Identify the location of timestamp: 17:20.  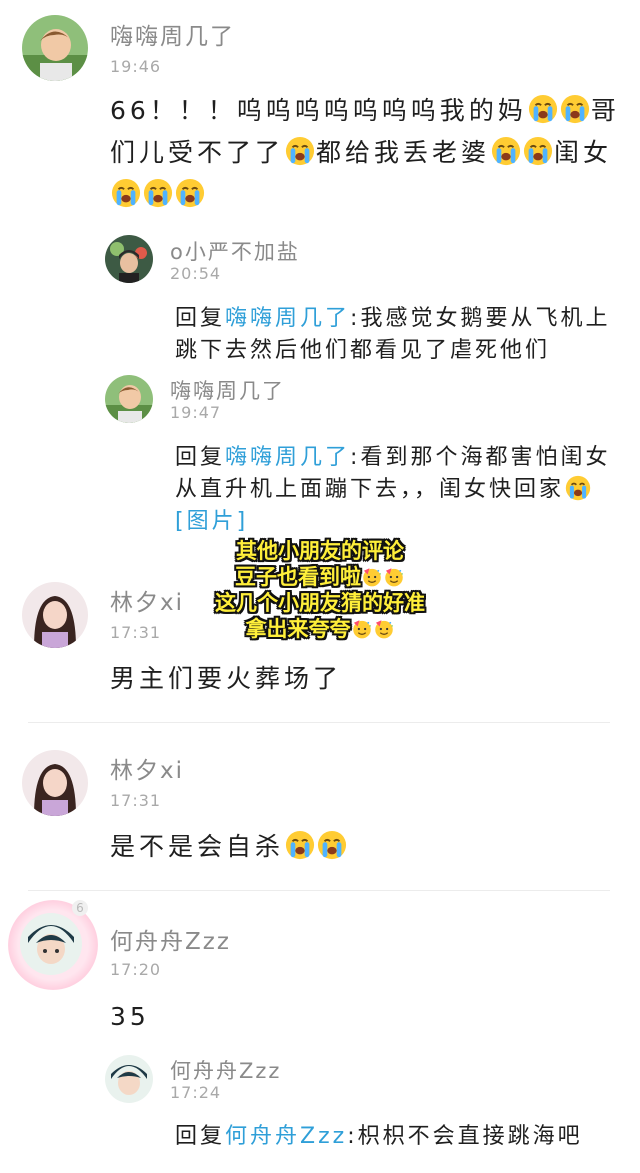
(136, 969).